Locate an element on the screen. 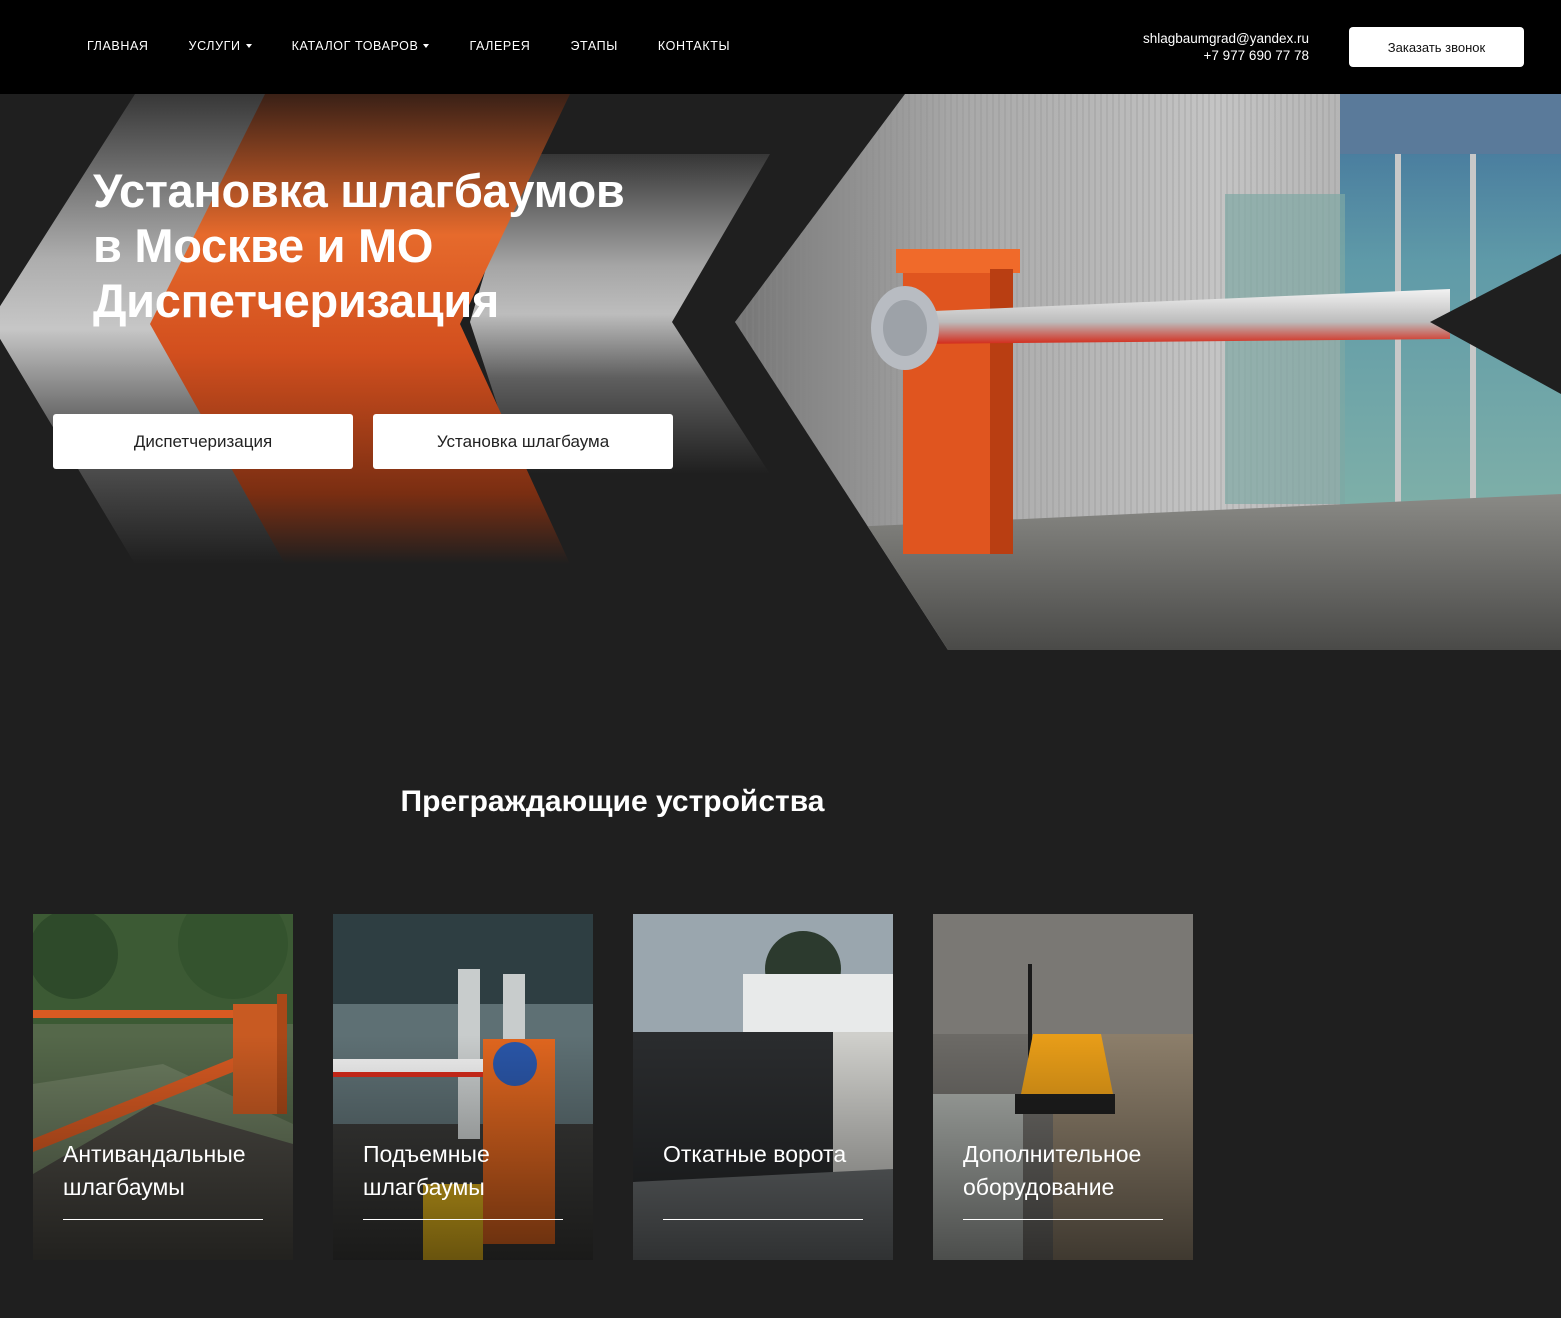 This screenshot has height=1318, width=1561. card-sliding-gates: Откатные ворота is located at coordinates (763, 1087).